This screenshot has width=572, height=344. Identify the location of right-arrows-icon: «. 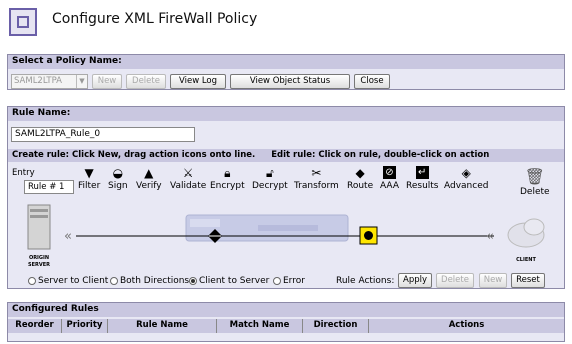
(490, 236).